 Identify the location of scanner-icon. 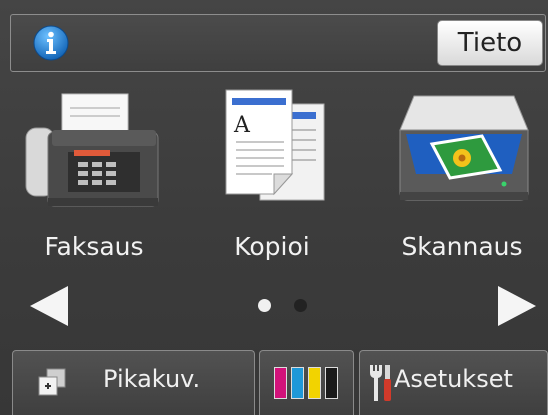
(464, 148).